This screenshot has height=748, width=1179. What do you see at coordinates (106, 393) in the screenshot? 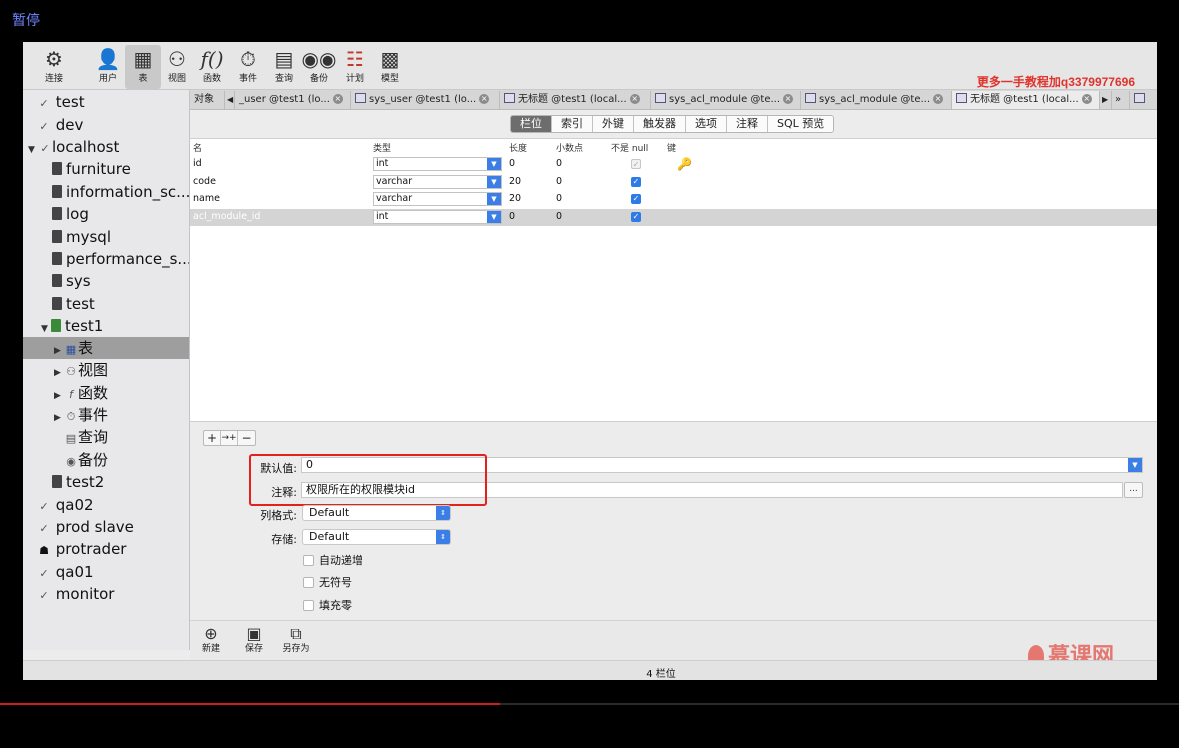
I see `sidebar-item-functions: ▶ f 函数` at bounding box center [106, 393].